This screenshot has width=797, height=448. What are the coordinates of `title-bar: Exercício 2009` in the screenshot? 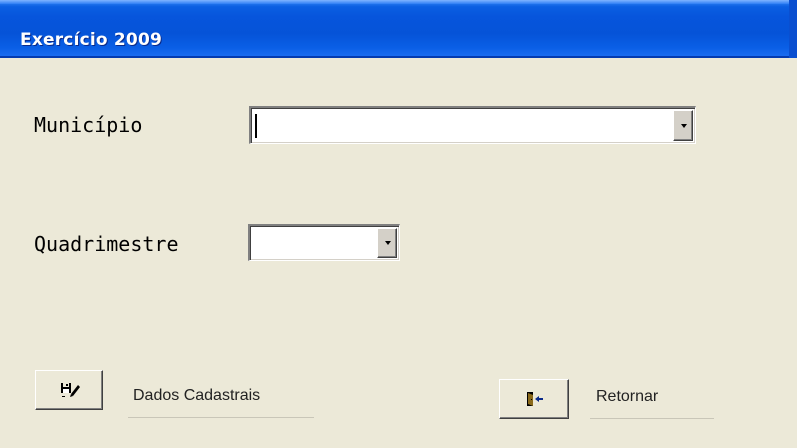 It's located at (398, 29).